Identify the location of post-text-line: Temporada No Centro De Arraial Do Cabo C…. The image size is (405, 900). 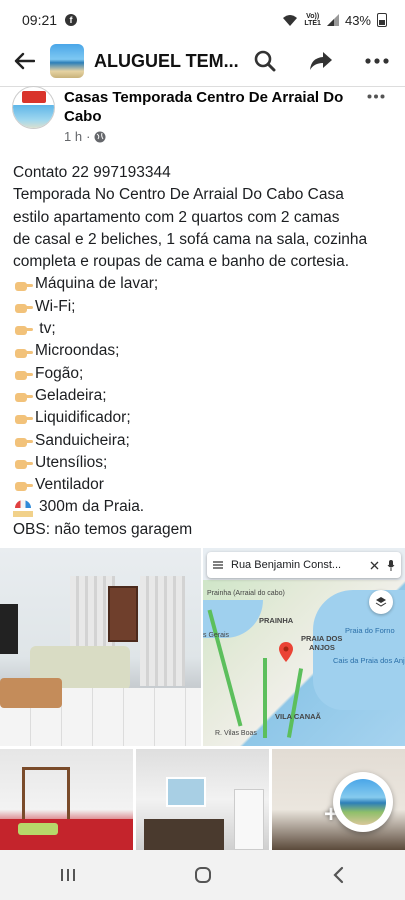
(178, 195).